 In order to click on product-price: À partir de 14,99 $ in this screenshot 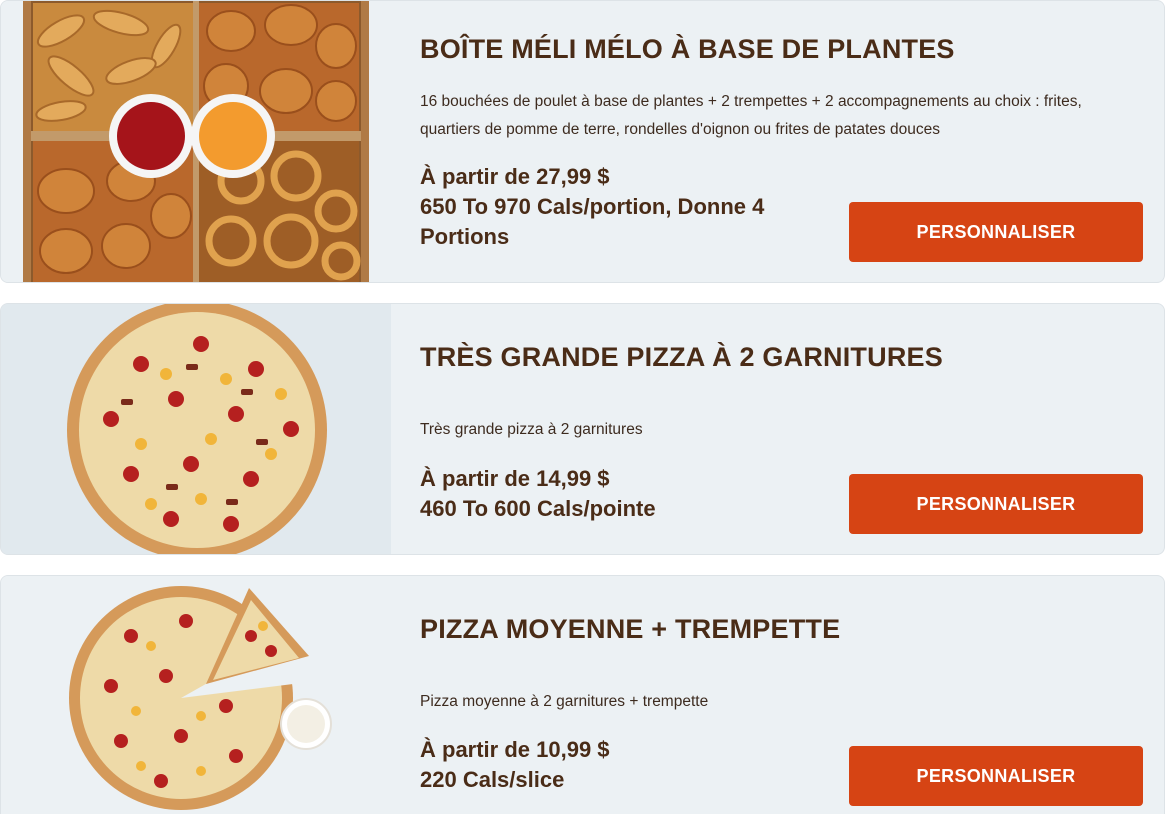, I will do `click(515, 478)`.